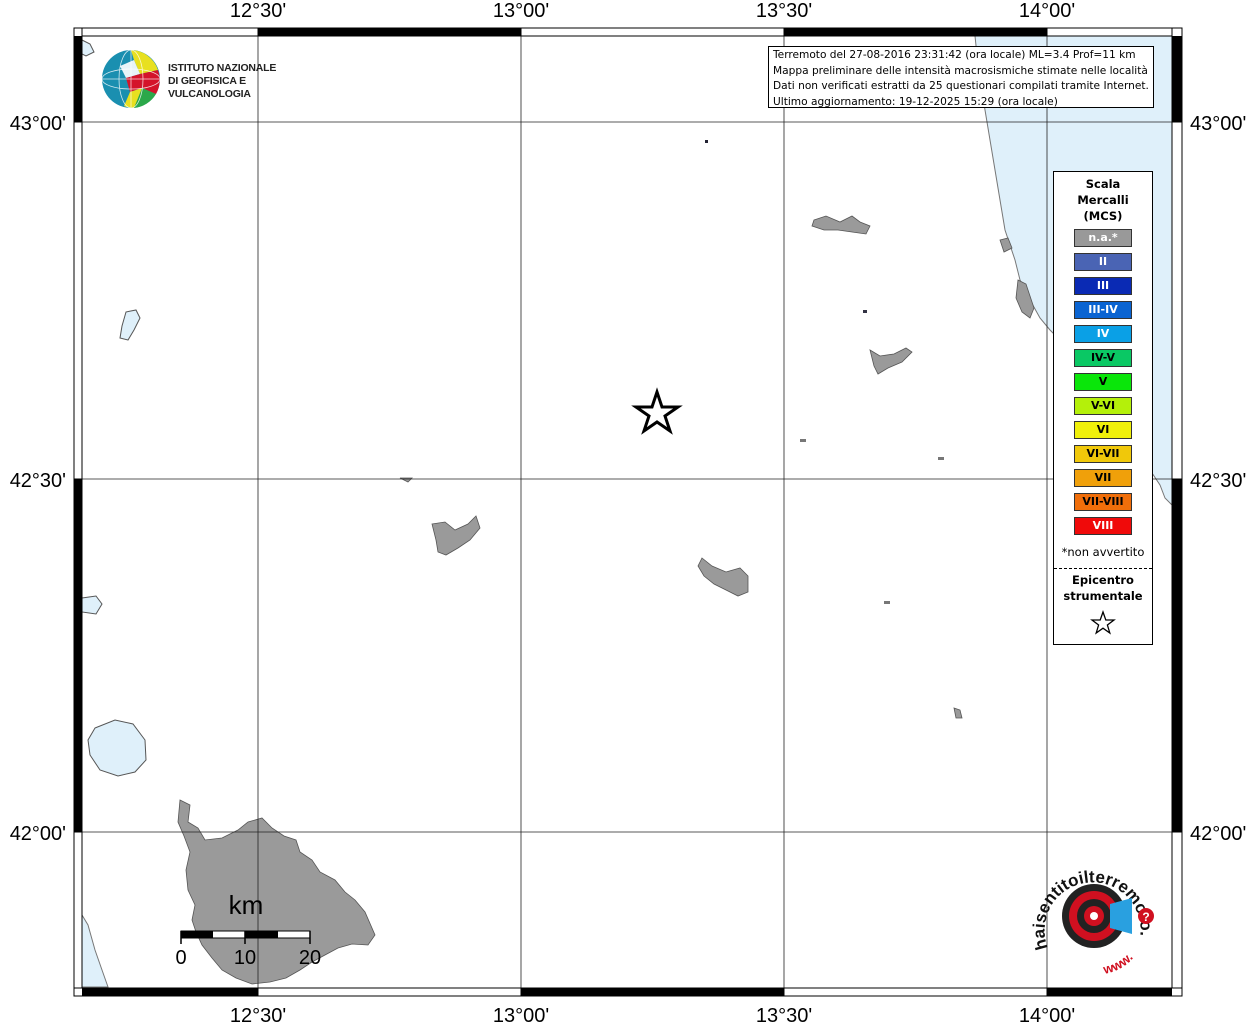 The height and width of the screenshot is (1024, 1255). Describe the element at coordinates (1218, 124) in the screenshot. I see `lat-label-right-1: 43°00'` at that location.